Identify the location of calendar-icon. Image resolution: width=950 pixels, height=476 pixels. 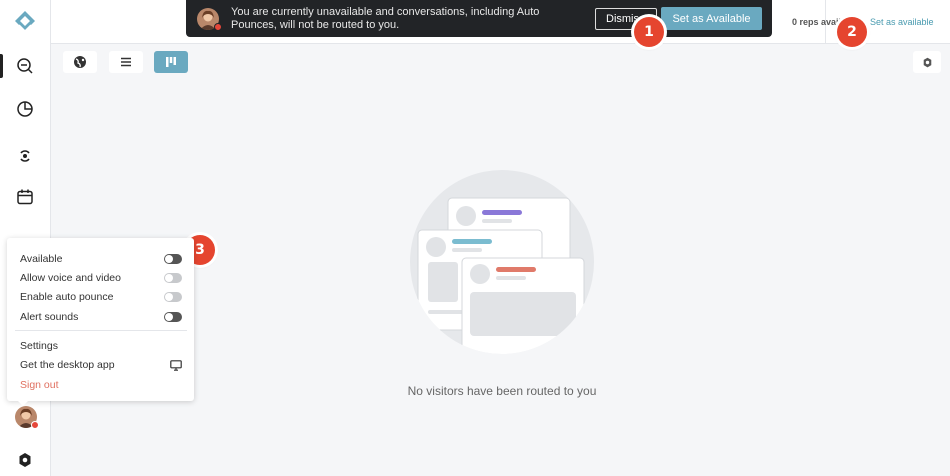
(25, 197).